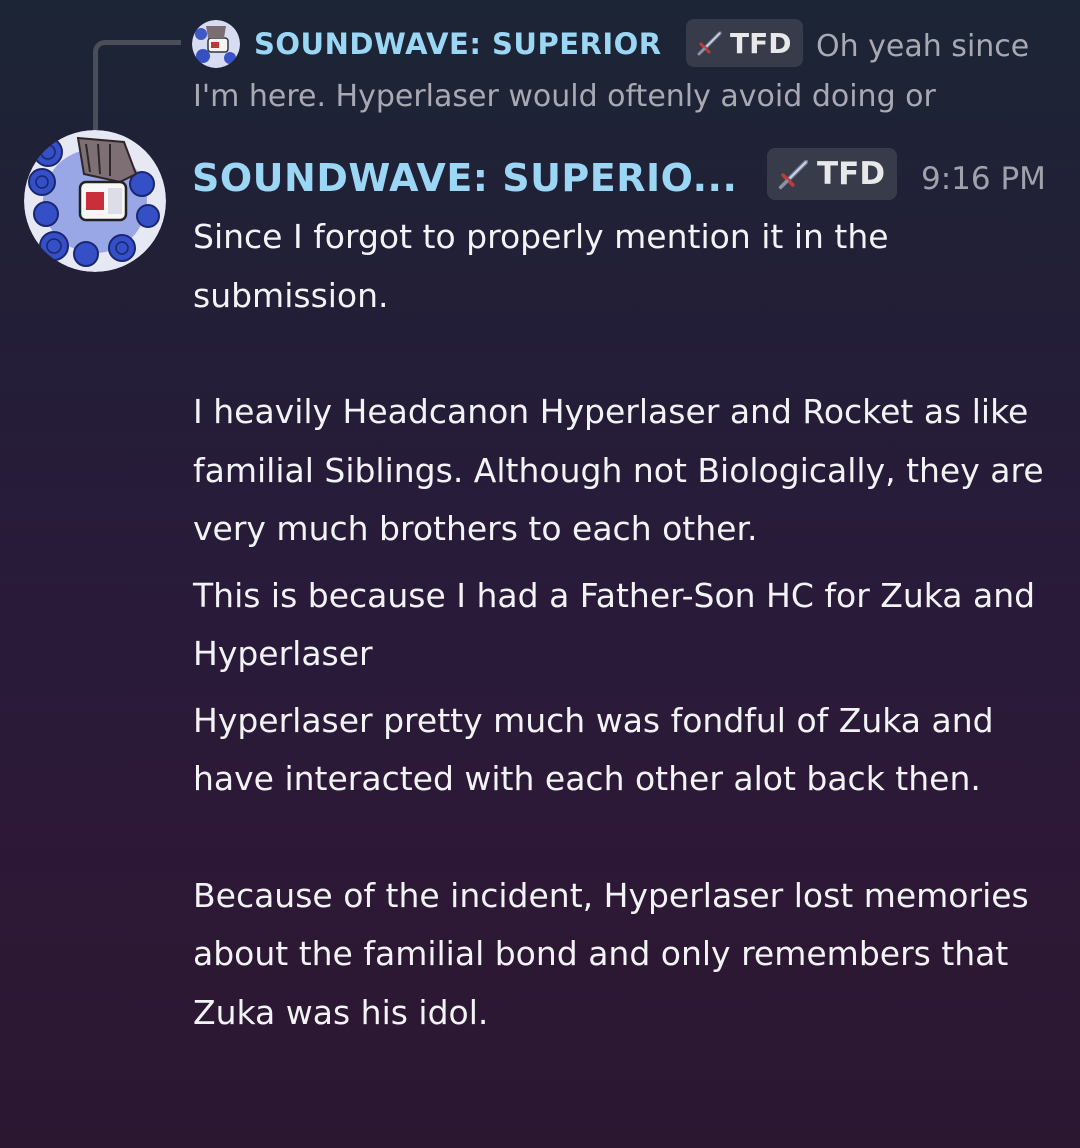  What do you see at coordinates (851, 174) in the screenshot?
I see `author-role-tag-label: TFD` at bounding box center [851, 174].